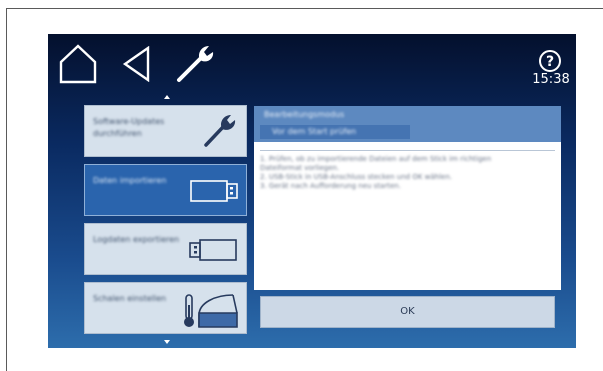  I want to click on dialog-subtitle-bar: Vor dem Start prüfen, so click(335, 132).